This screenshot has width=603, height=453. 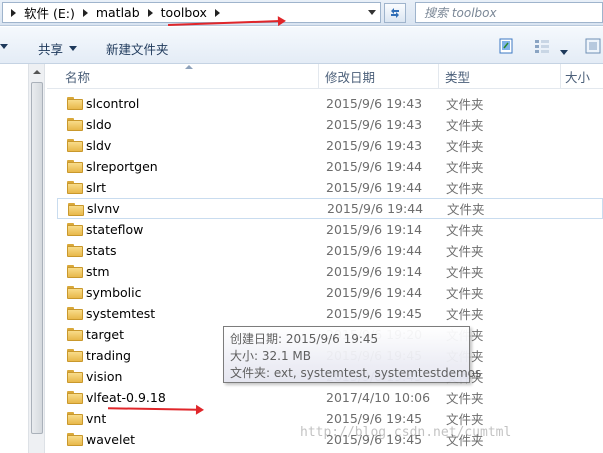 I want to click on scrollbar-thumb, so click(x=37, y=258).